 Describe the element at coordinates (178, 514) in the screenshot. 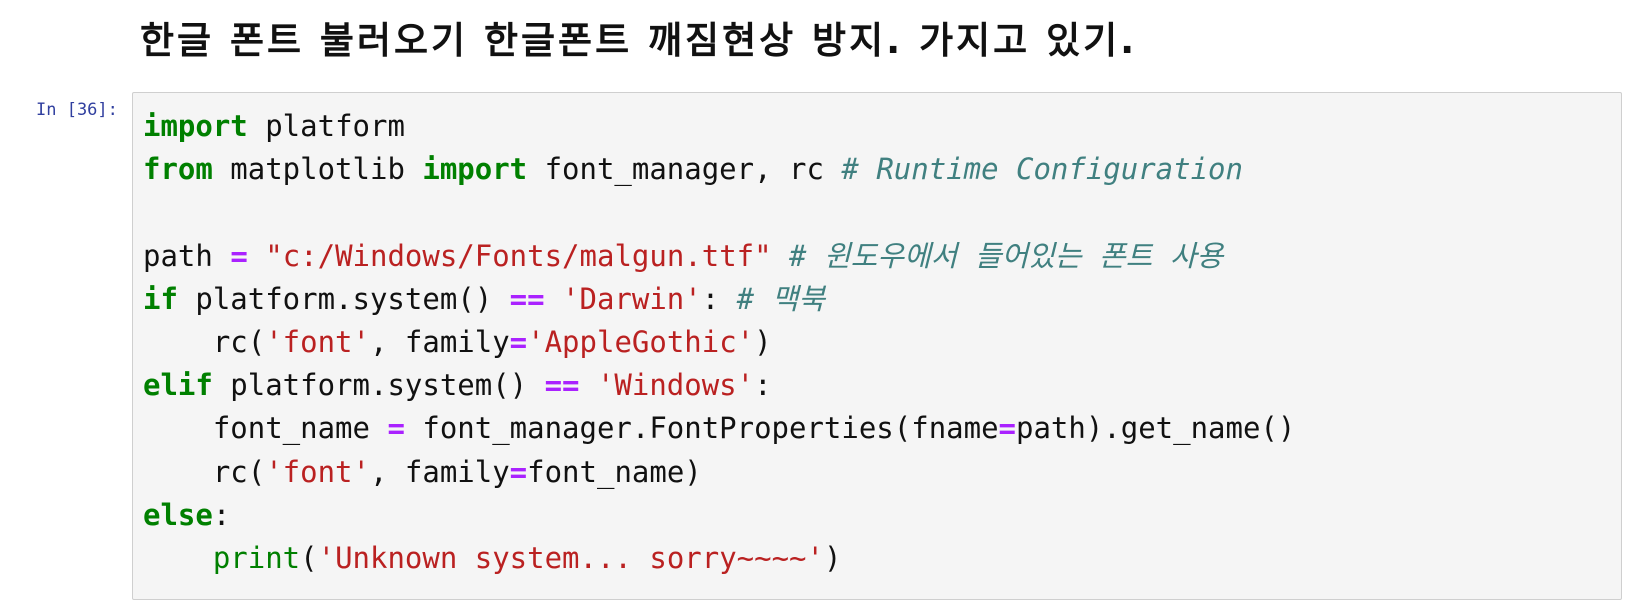

I see `keyword-token: else` at that location.